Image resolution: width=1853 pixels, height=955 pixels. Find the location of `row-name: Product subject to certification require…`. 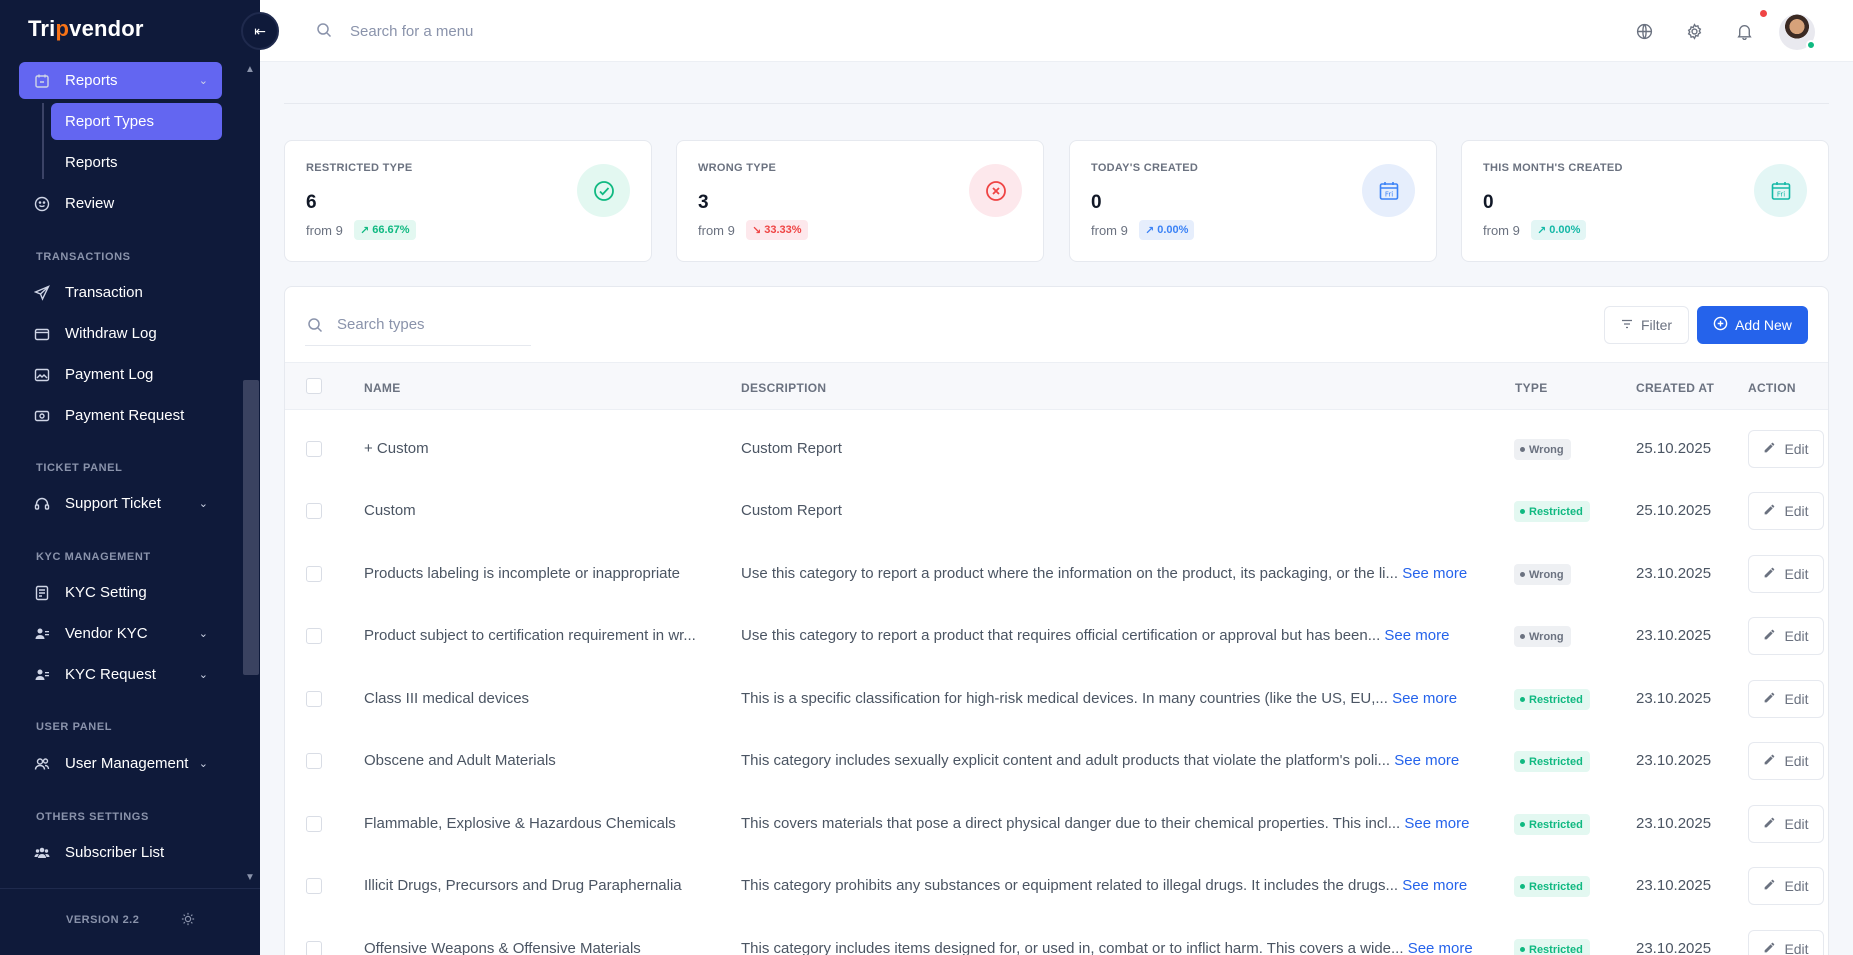

row-name: Product subject to certification require… is located at coordinates (530, 635).